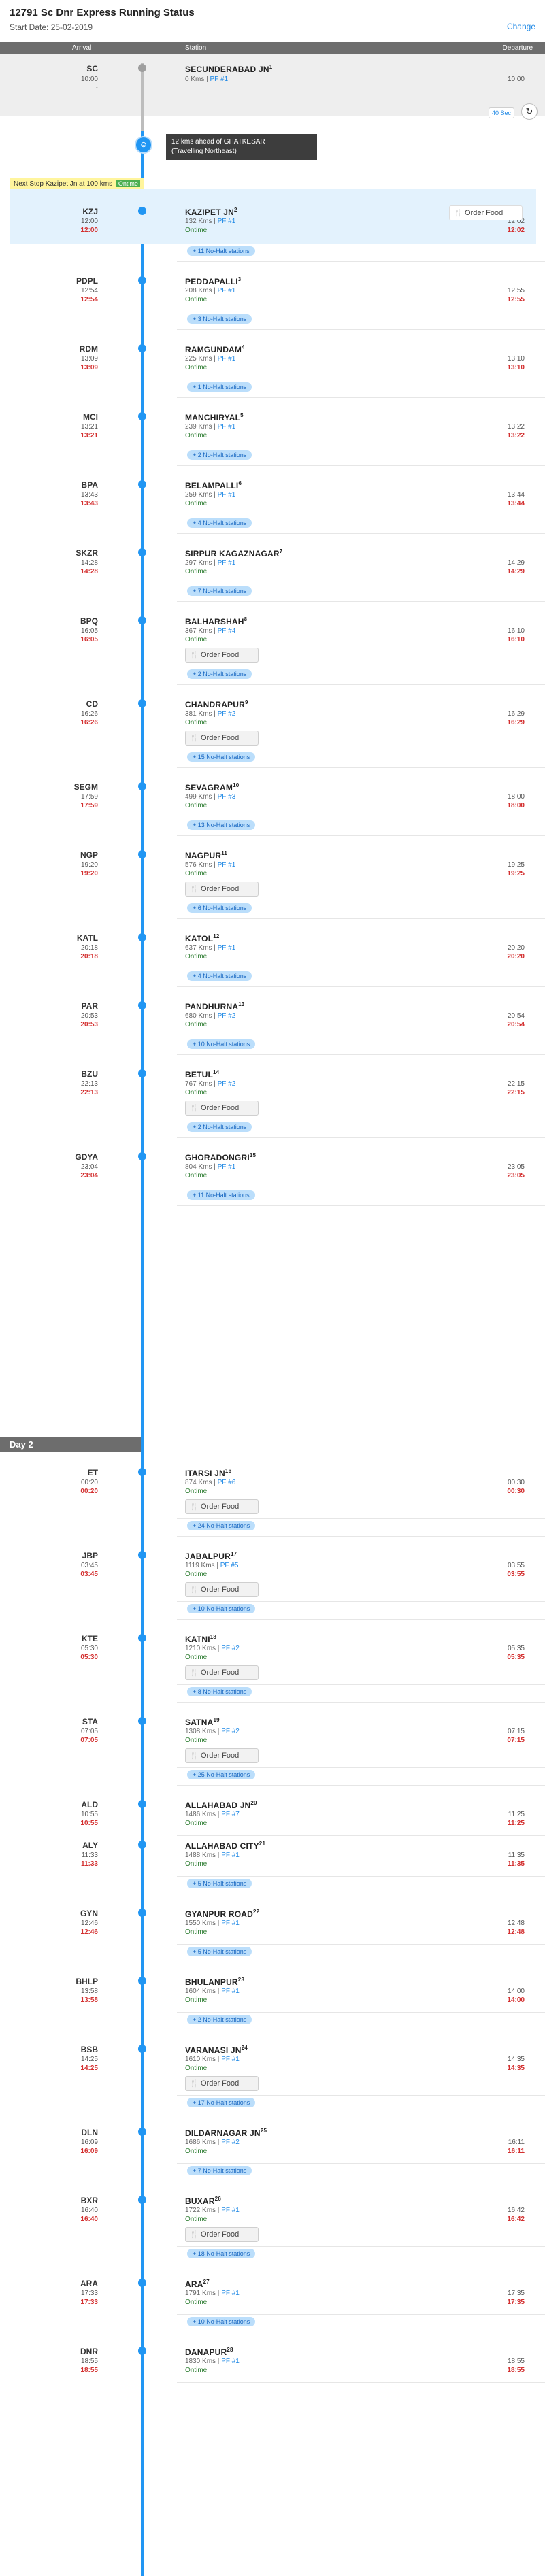  Describe the element at coordinates (64, 184) in the screenshot. I see `next-stop-text: Next Stop Kazipet Jn at 100 kms` at that location.